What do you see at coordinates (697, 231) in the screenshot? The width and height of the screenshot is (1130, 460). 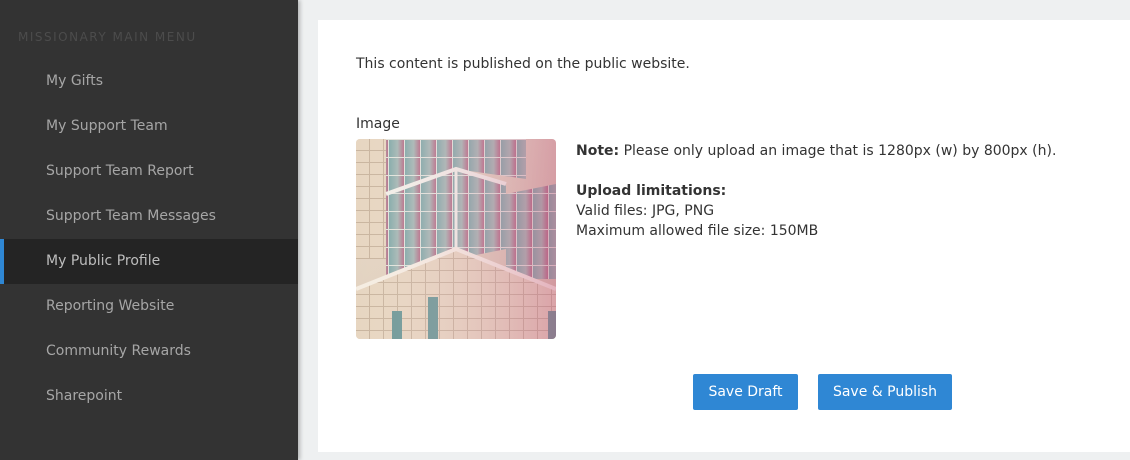 I see `max-file-size-text: Maximum allowed file size: 150MB` at bounding box center [697, 231].